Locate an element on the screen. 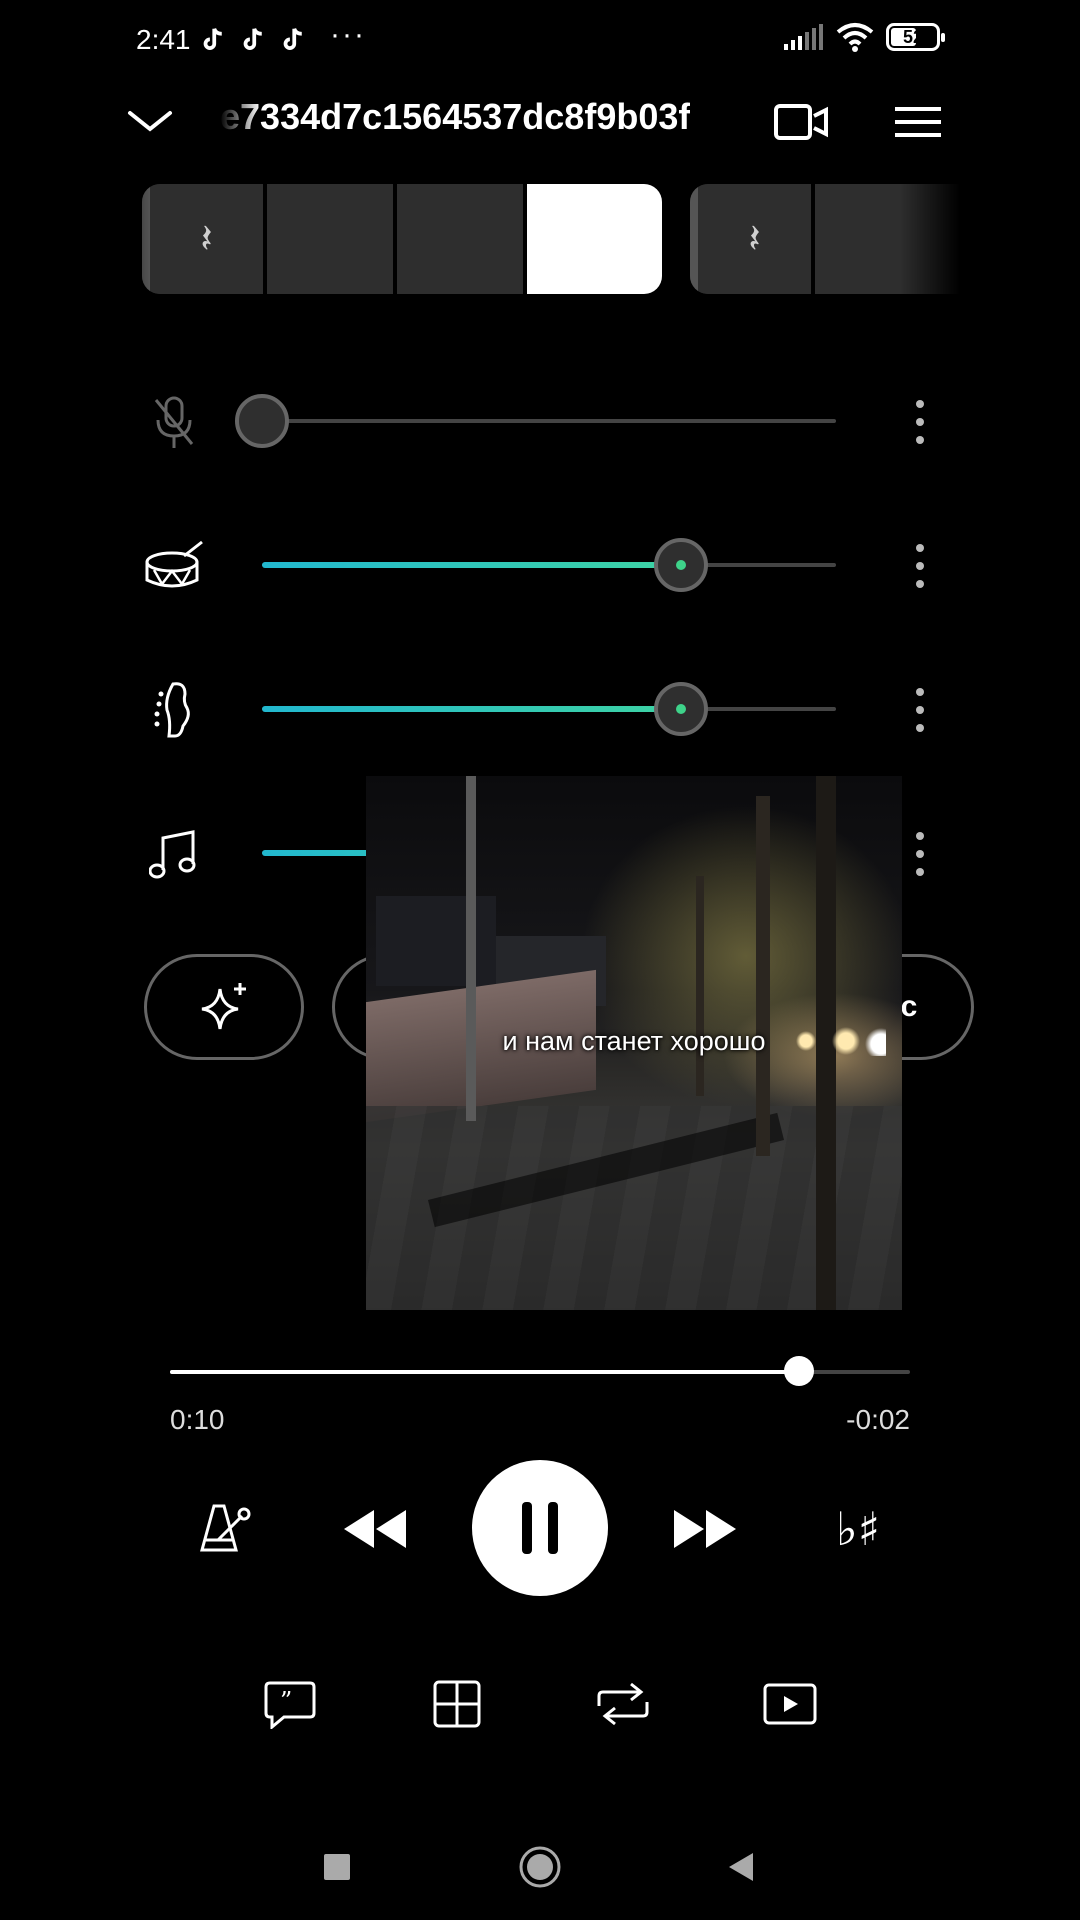 This screenshot has height=1920, width=1080. video-caption: и нам станет хорошо is located at coordinates (634, 1041).